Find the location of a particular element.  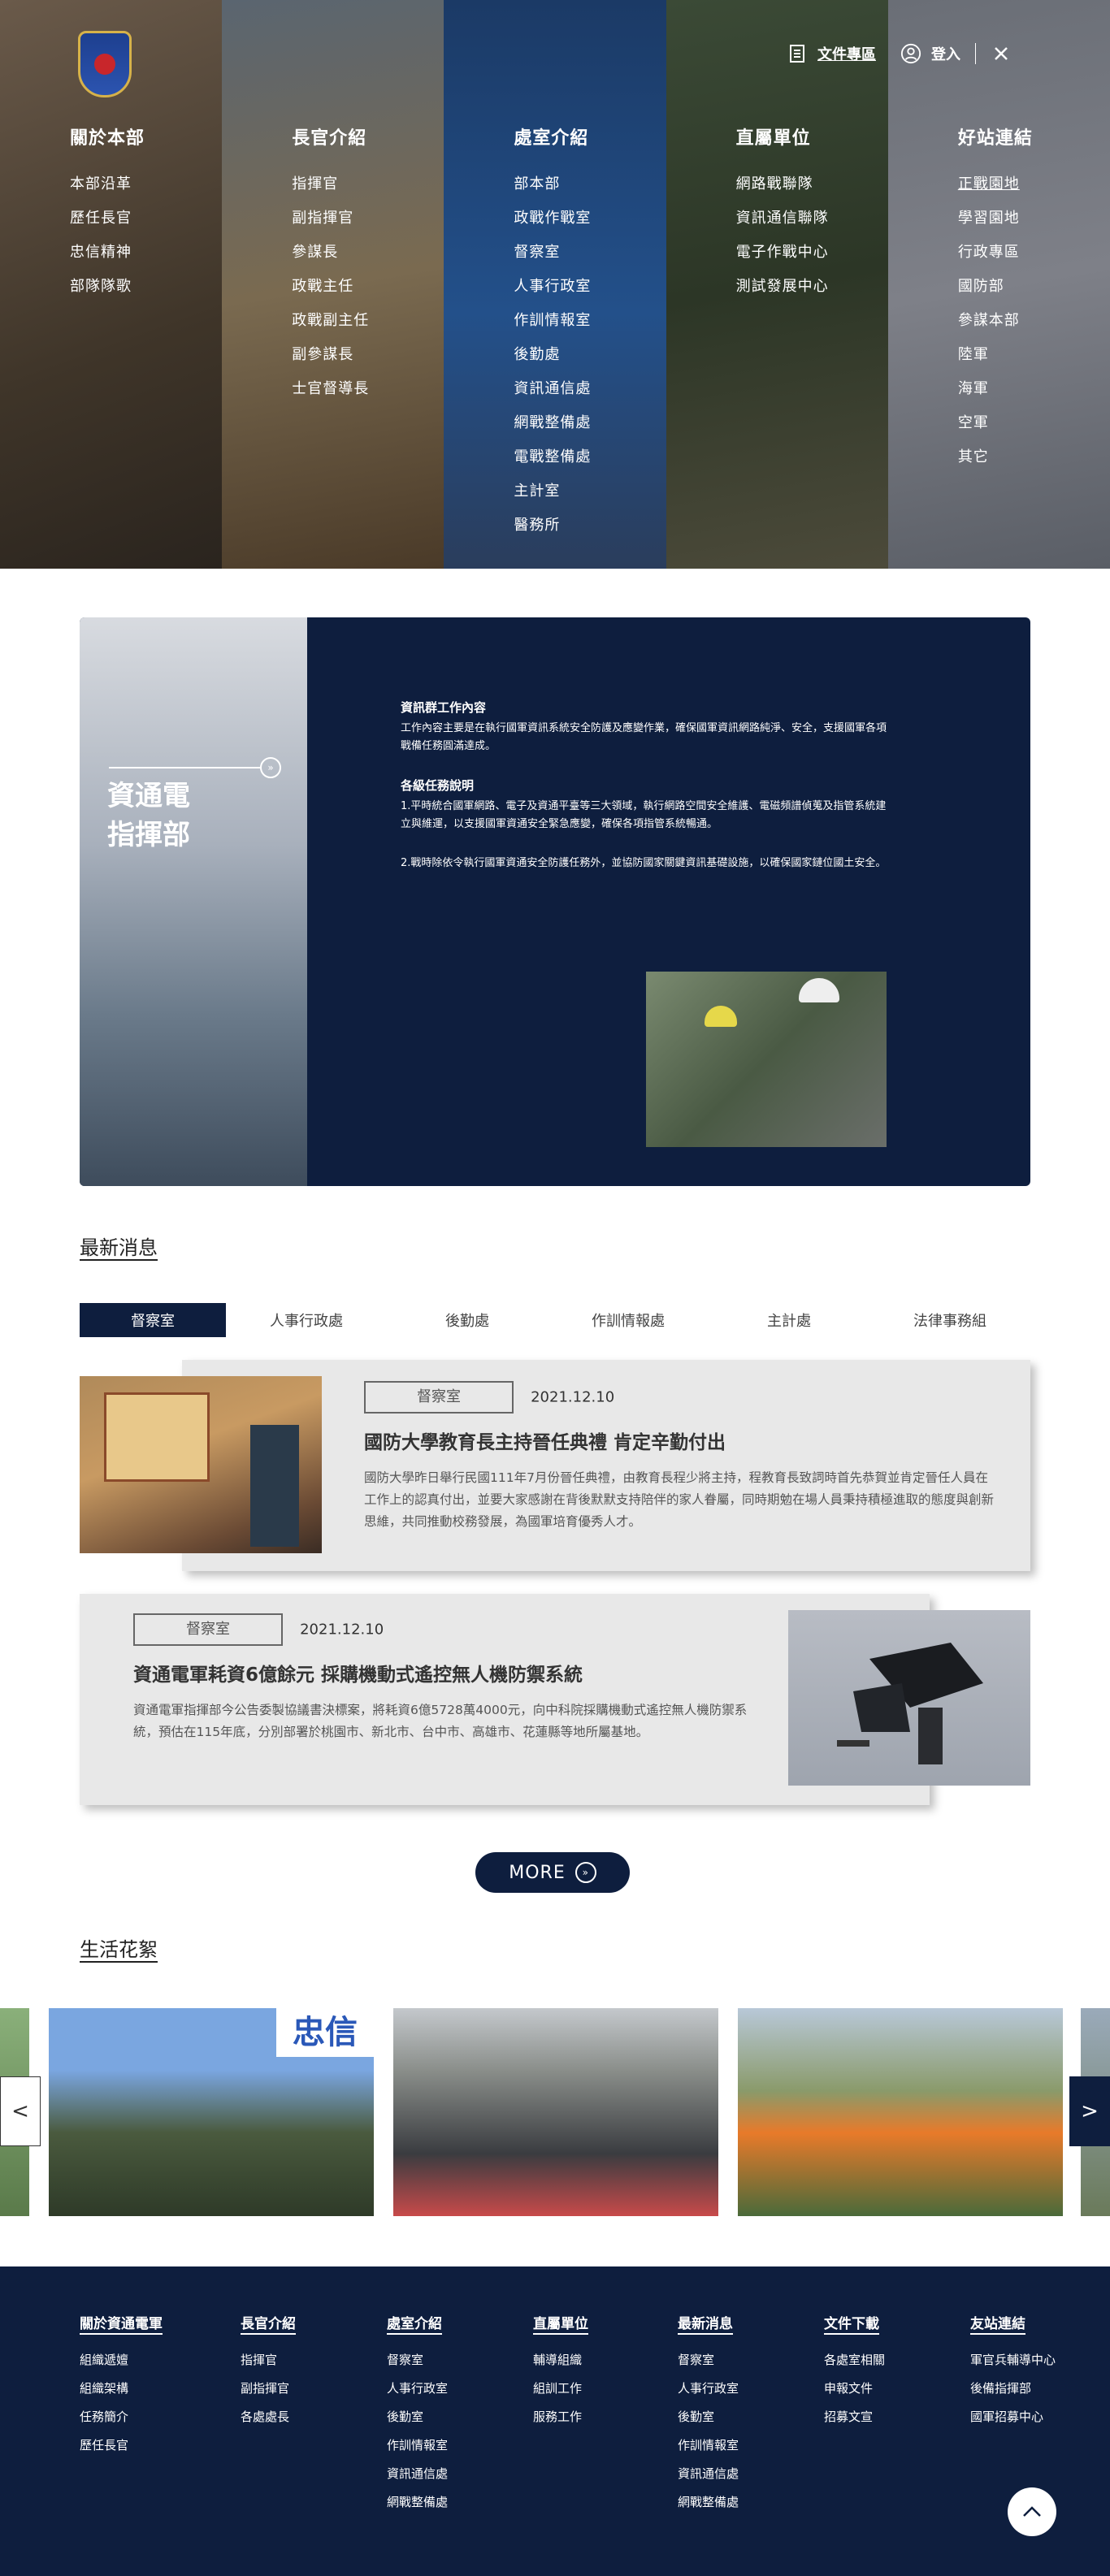

footer-title: 文件下載 is located at coordinates (852, 2323).